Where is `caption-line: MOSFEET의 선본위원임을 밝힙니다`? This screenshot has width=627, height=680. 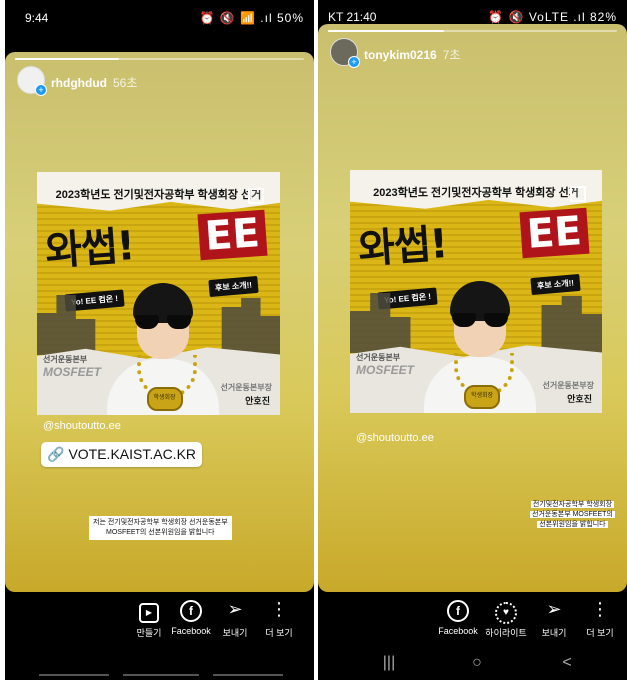 caption-line: MOSFEET의 선본위원임을 밝힙니다 is located at coordinates (160, 532).